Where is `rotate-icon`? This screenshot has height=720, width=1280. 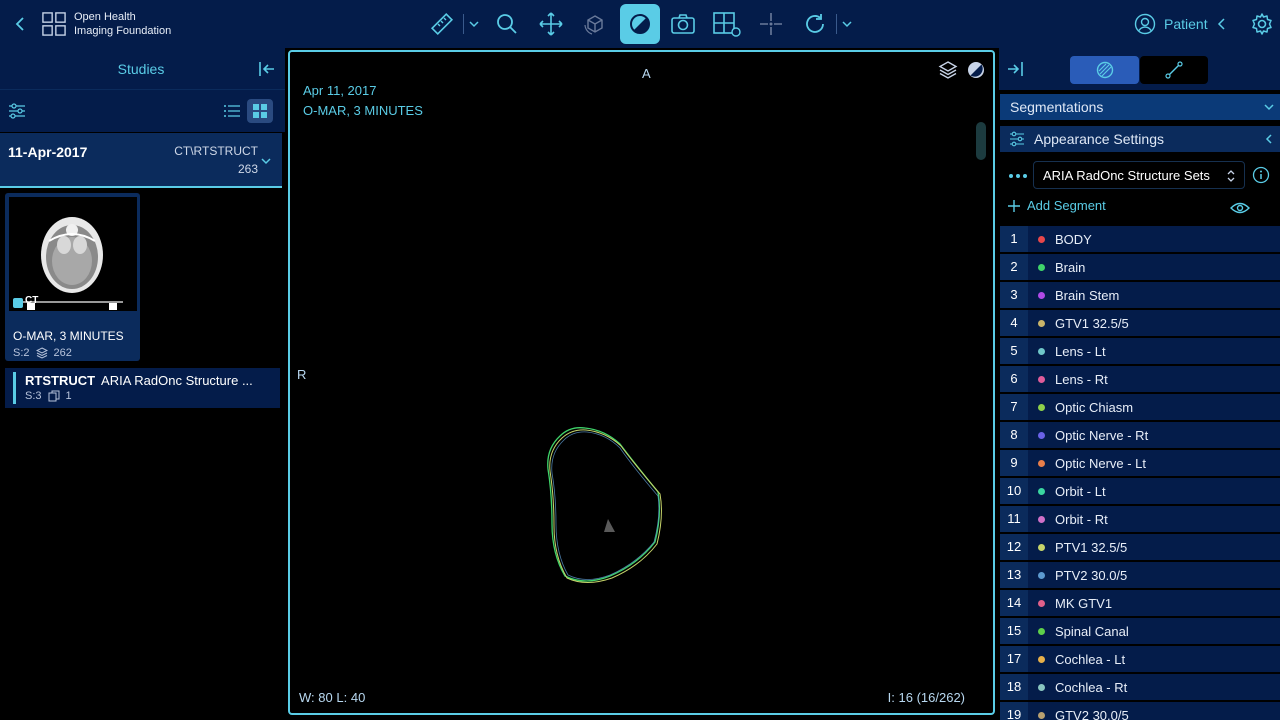 rotate-icon is located at coordinates (815, 23).